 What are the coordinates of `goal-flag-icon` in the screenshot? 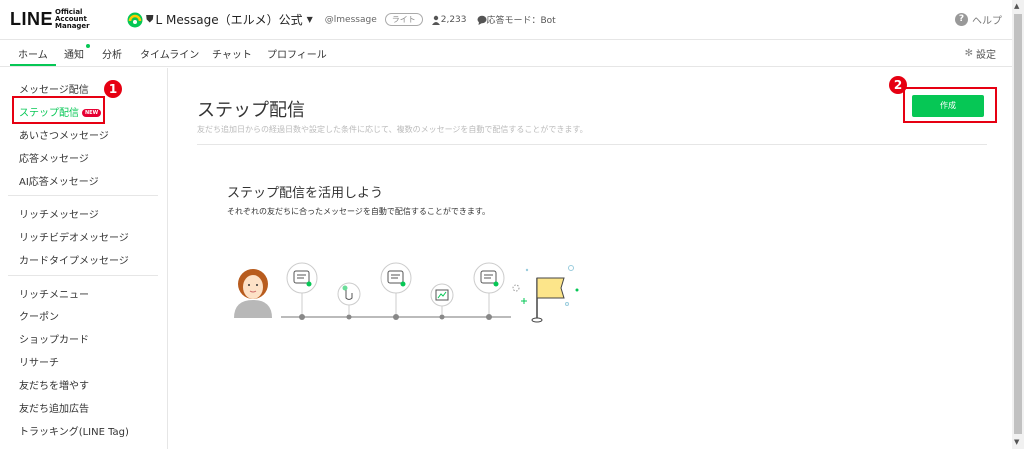 It's located at (545, 294).